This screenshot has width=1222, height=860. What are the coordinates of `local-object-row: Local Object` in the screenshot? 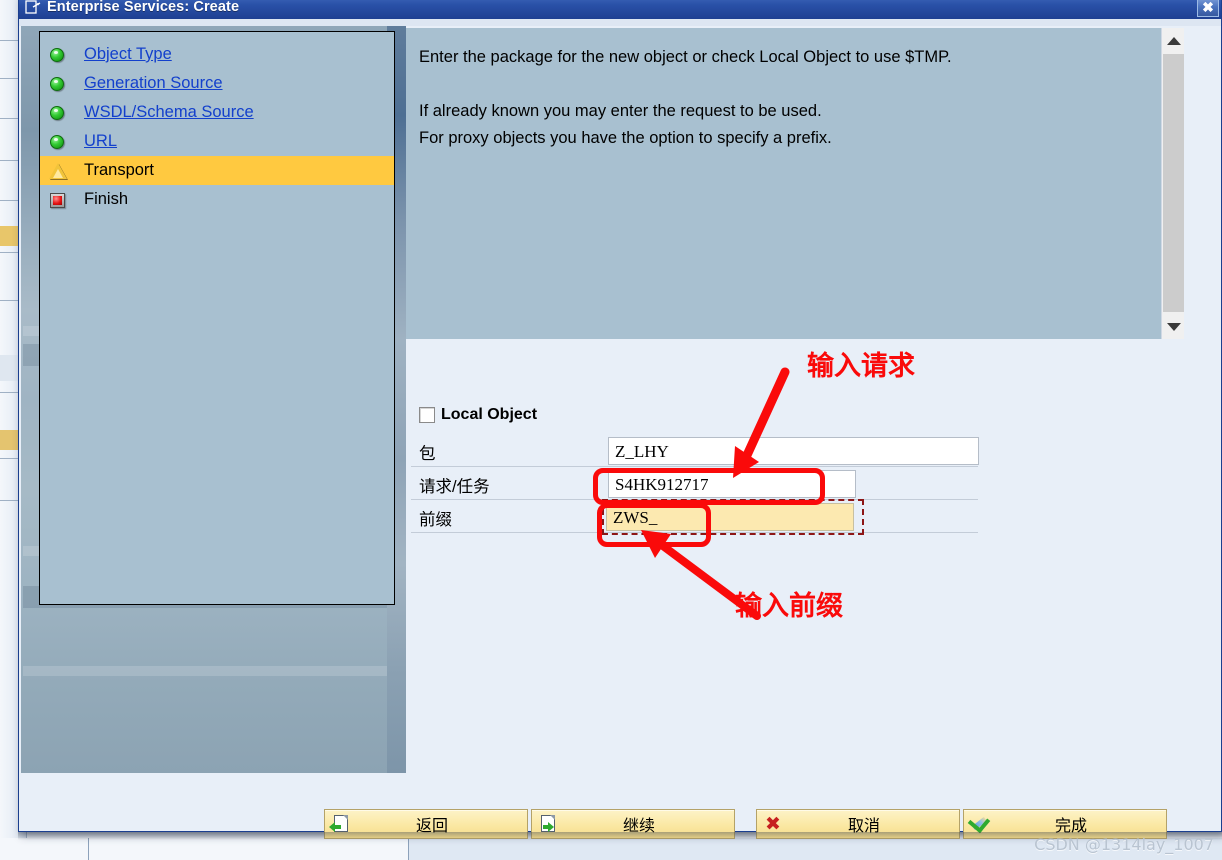 It's located at (478, 415).